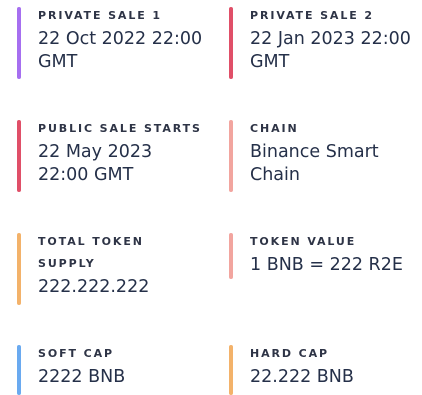  What do you see at coordinates (100, 15) in the screenshot?
I see `detail-label: PRIVATE SALE 1` at bounding box center [100, 15].